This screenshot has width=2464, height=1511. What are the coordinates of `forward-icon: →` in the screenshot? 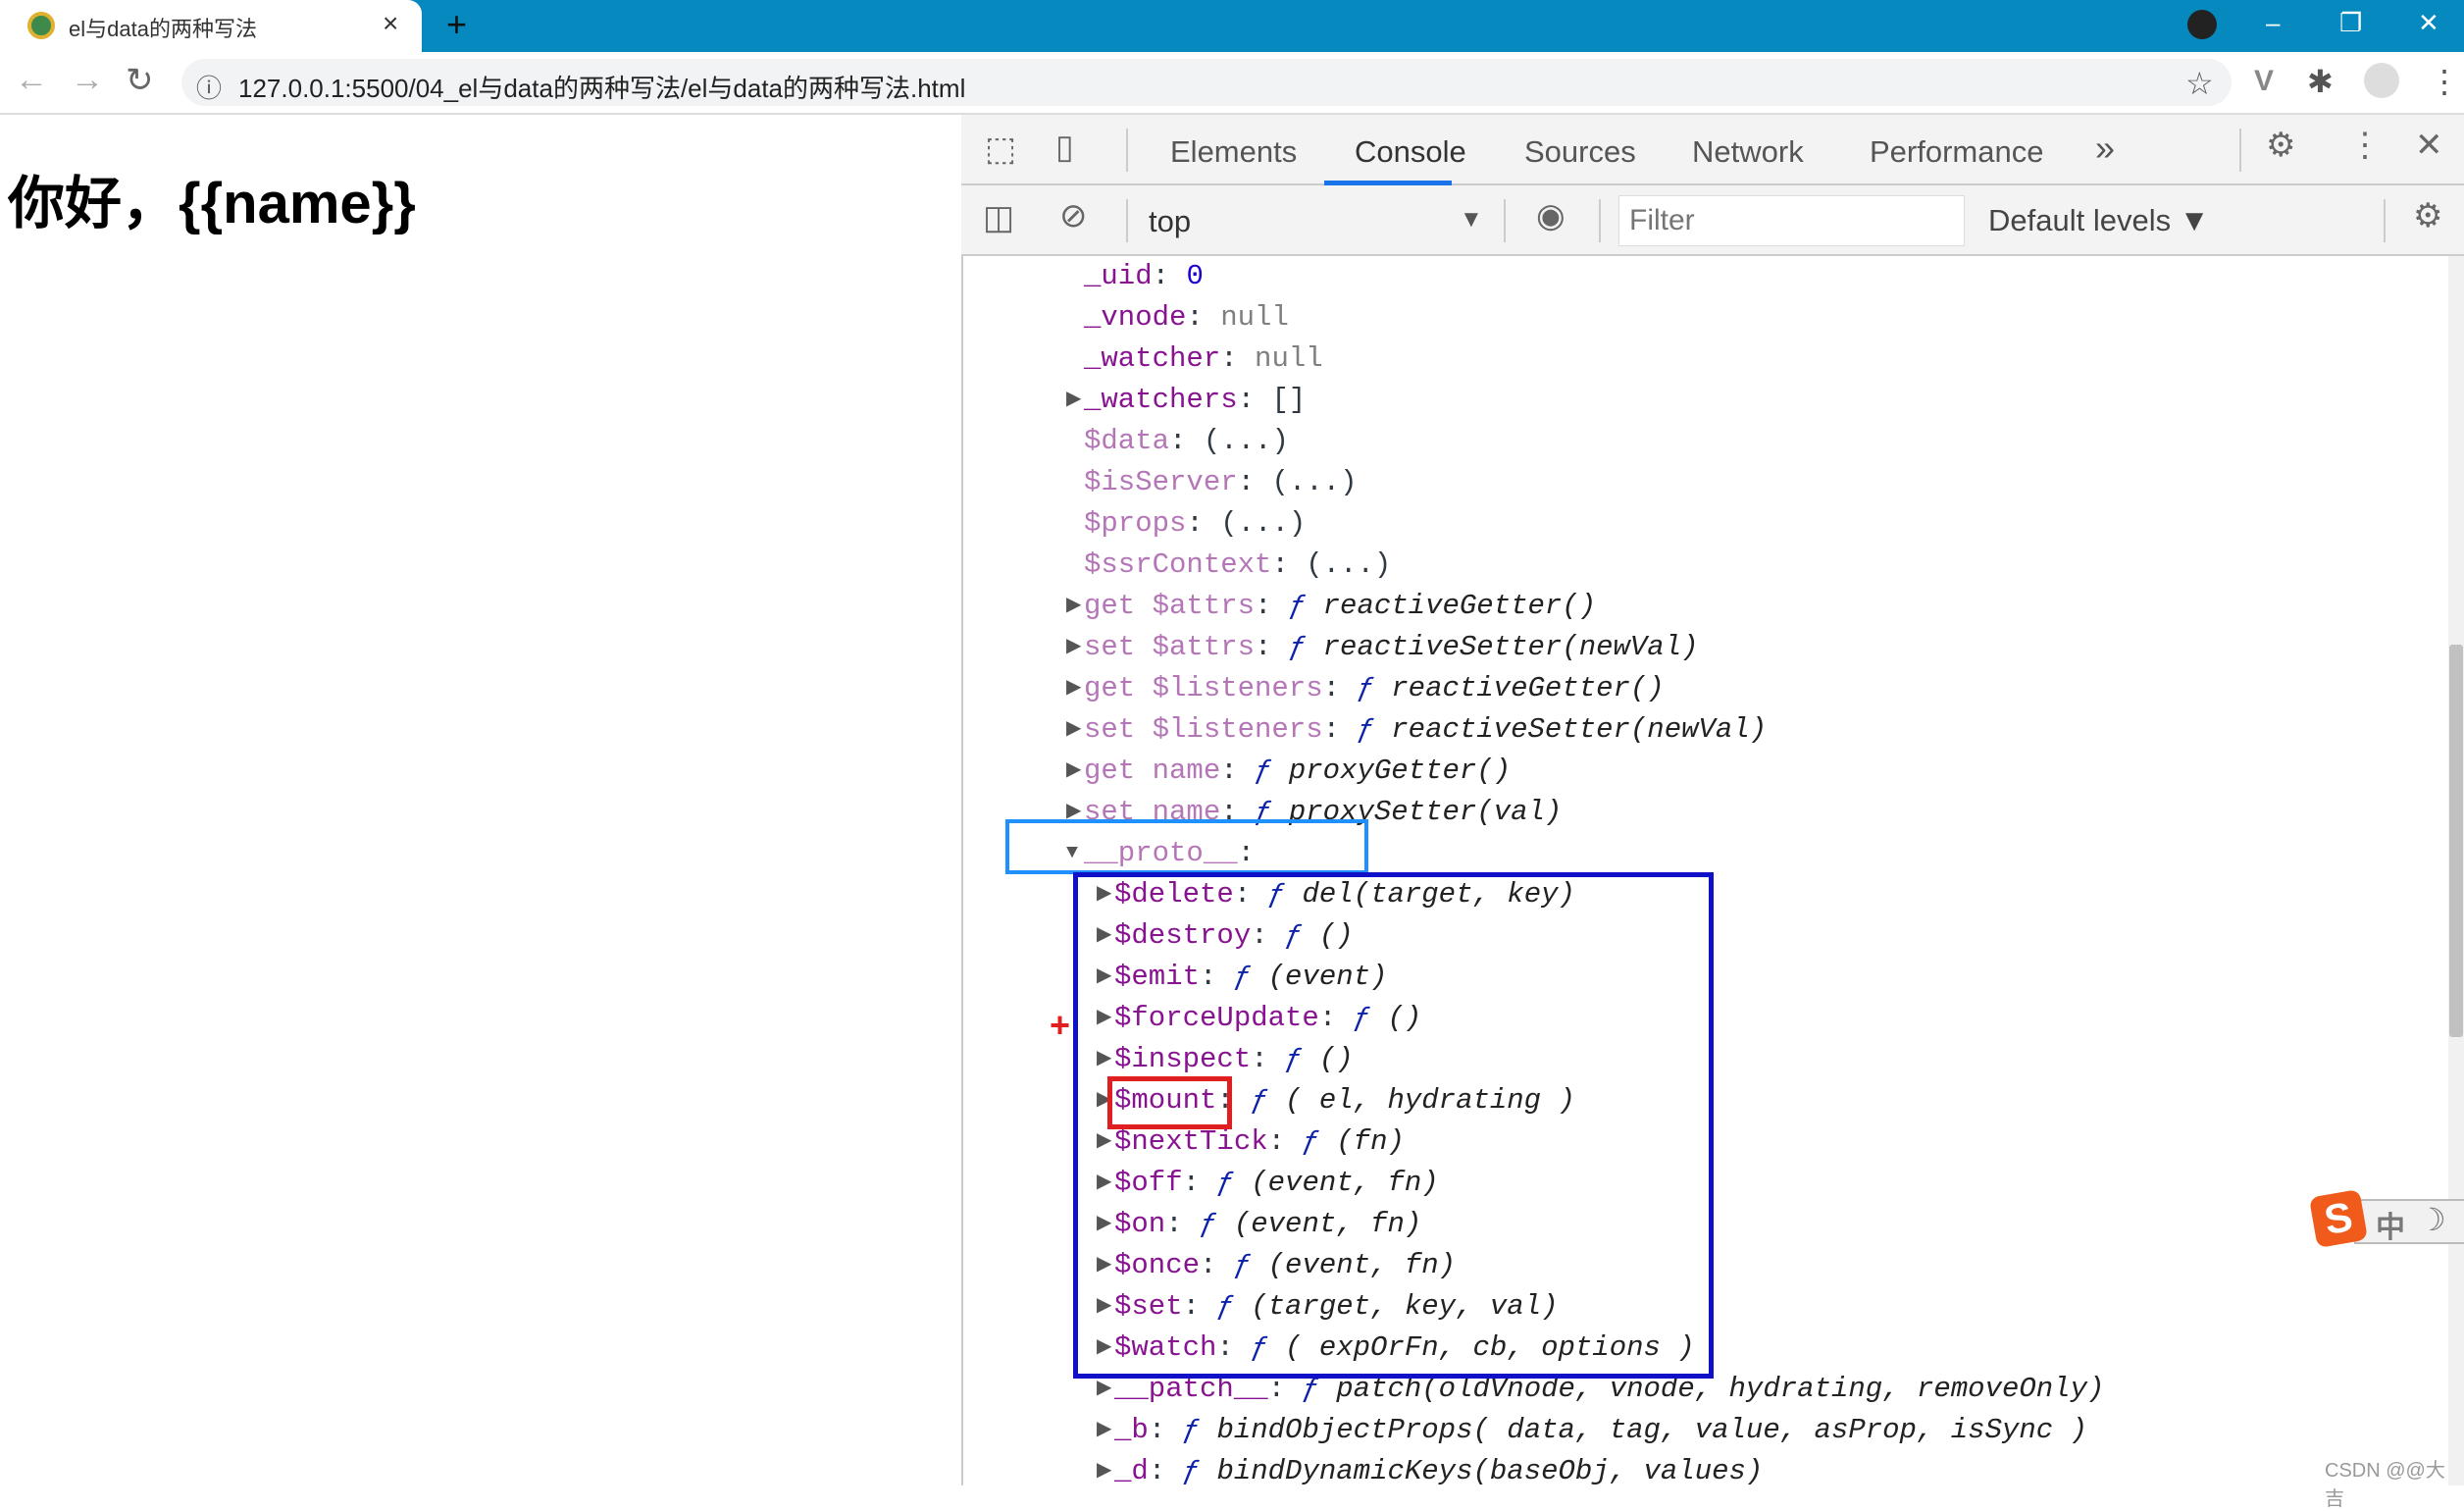 It's located at (87, 80).